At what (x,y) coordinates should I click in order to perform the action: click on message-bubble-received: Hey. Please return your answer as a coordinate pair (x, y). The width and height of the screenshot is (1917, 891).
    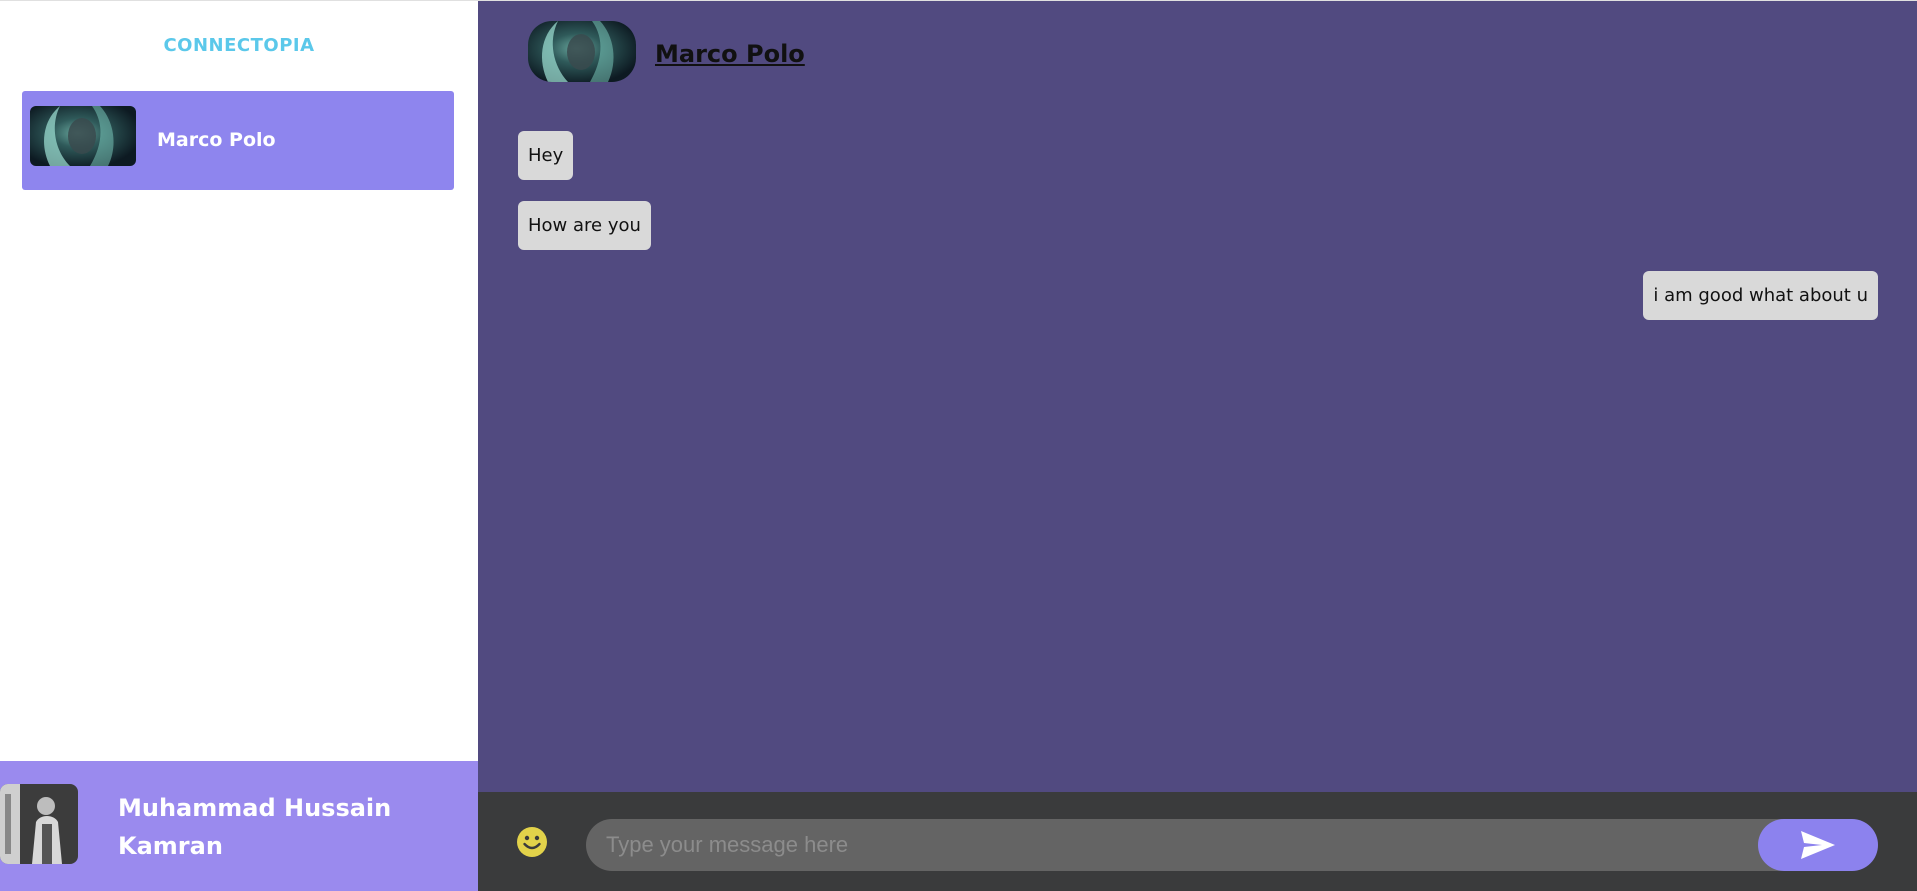
    Looking at the image, I should click on (546, 155).